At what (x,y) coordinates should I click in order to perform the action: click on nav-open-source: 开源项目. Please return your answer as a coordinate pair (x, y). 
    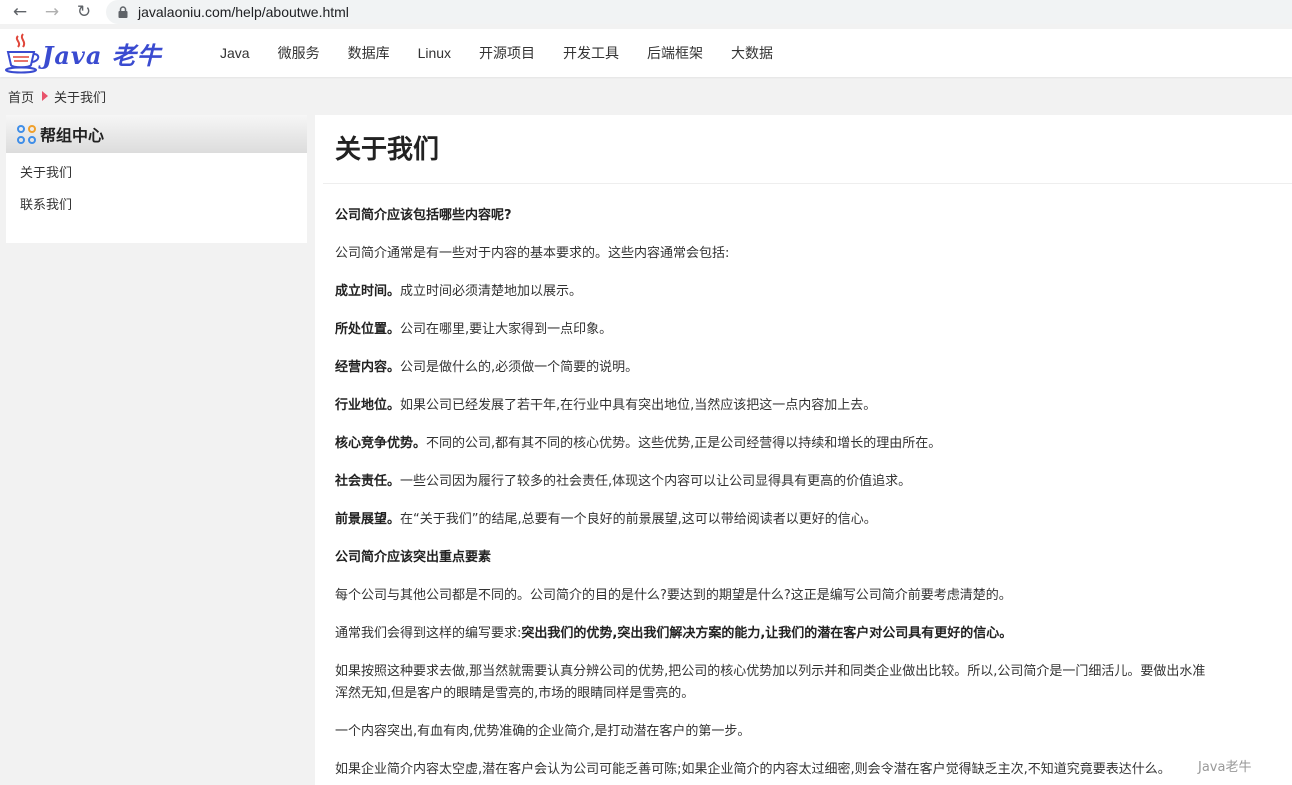
    Looking at the image, I should click on (507, 53).